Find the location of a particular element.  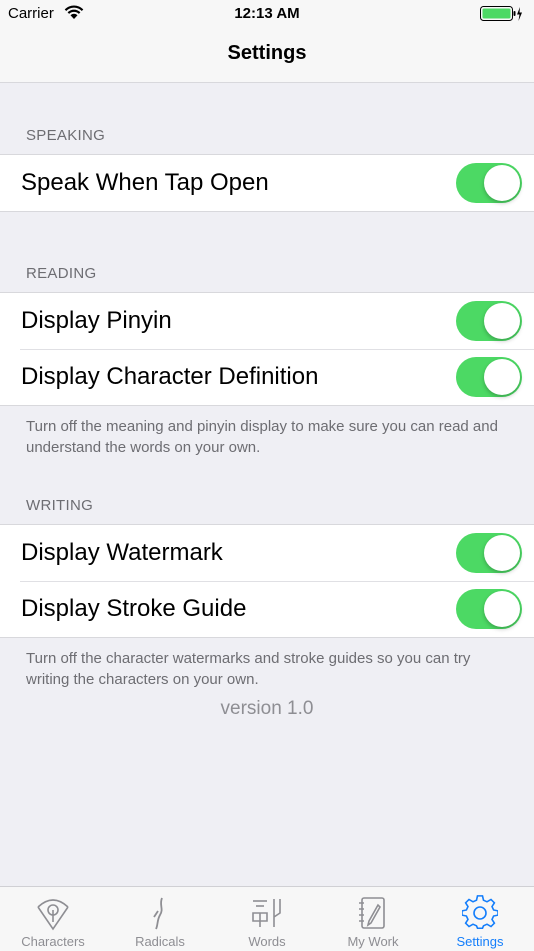

section-header-speaking: SPEAKING is located at coordinates (66, 135).